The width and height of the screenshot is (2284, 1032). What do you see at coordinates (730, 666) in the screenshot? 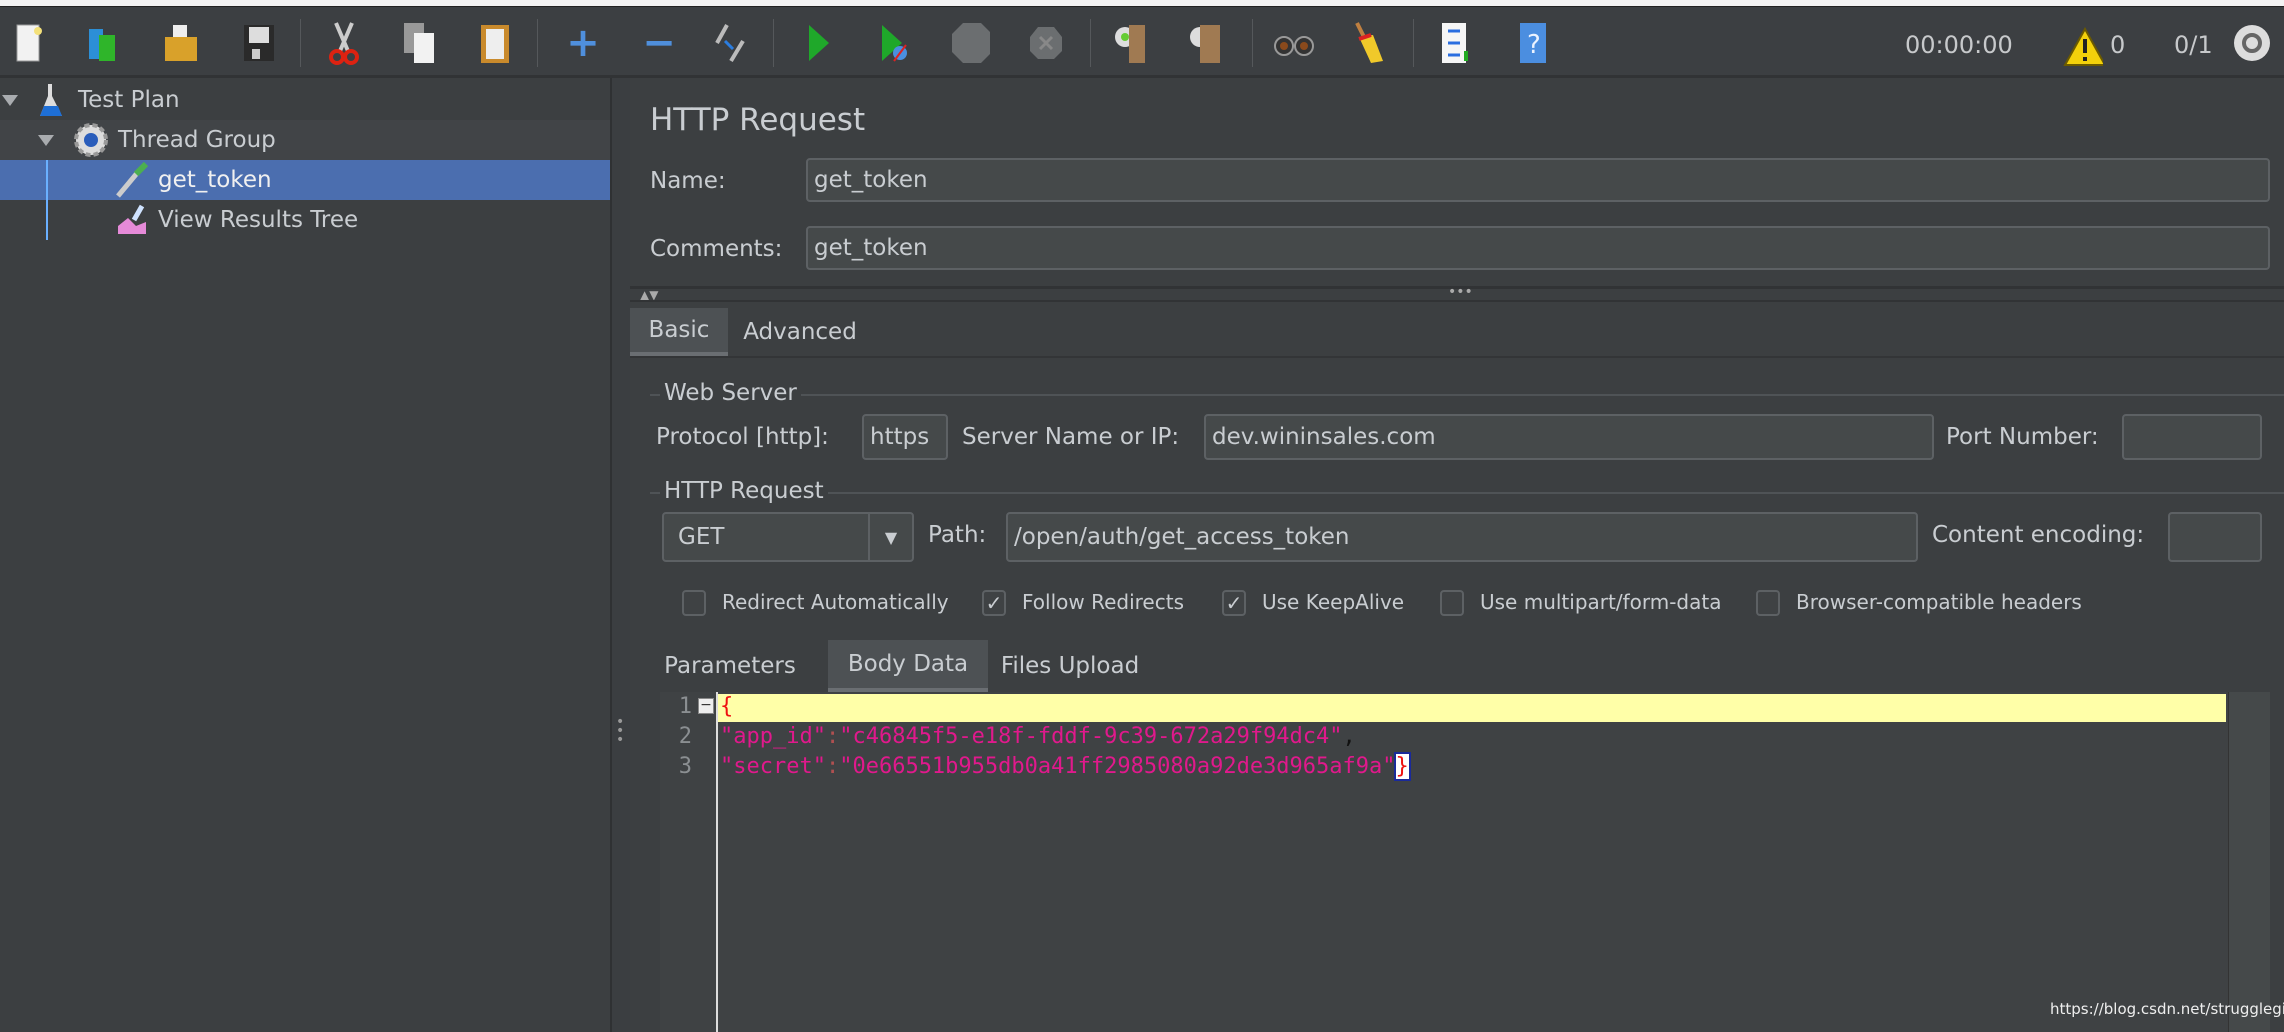
I see `tab-parameters: Parameters` at bounding box center [730, 666].